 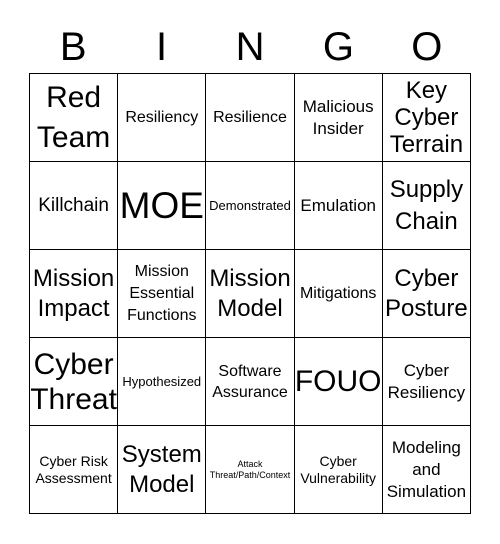 I want to click on bingo-cell: Emulation, so click(x=338, y=206).